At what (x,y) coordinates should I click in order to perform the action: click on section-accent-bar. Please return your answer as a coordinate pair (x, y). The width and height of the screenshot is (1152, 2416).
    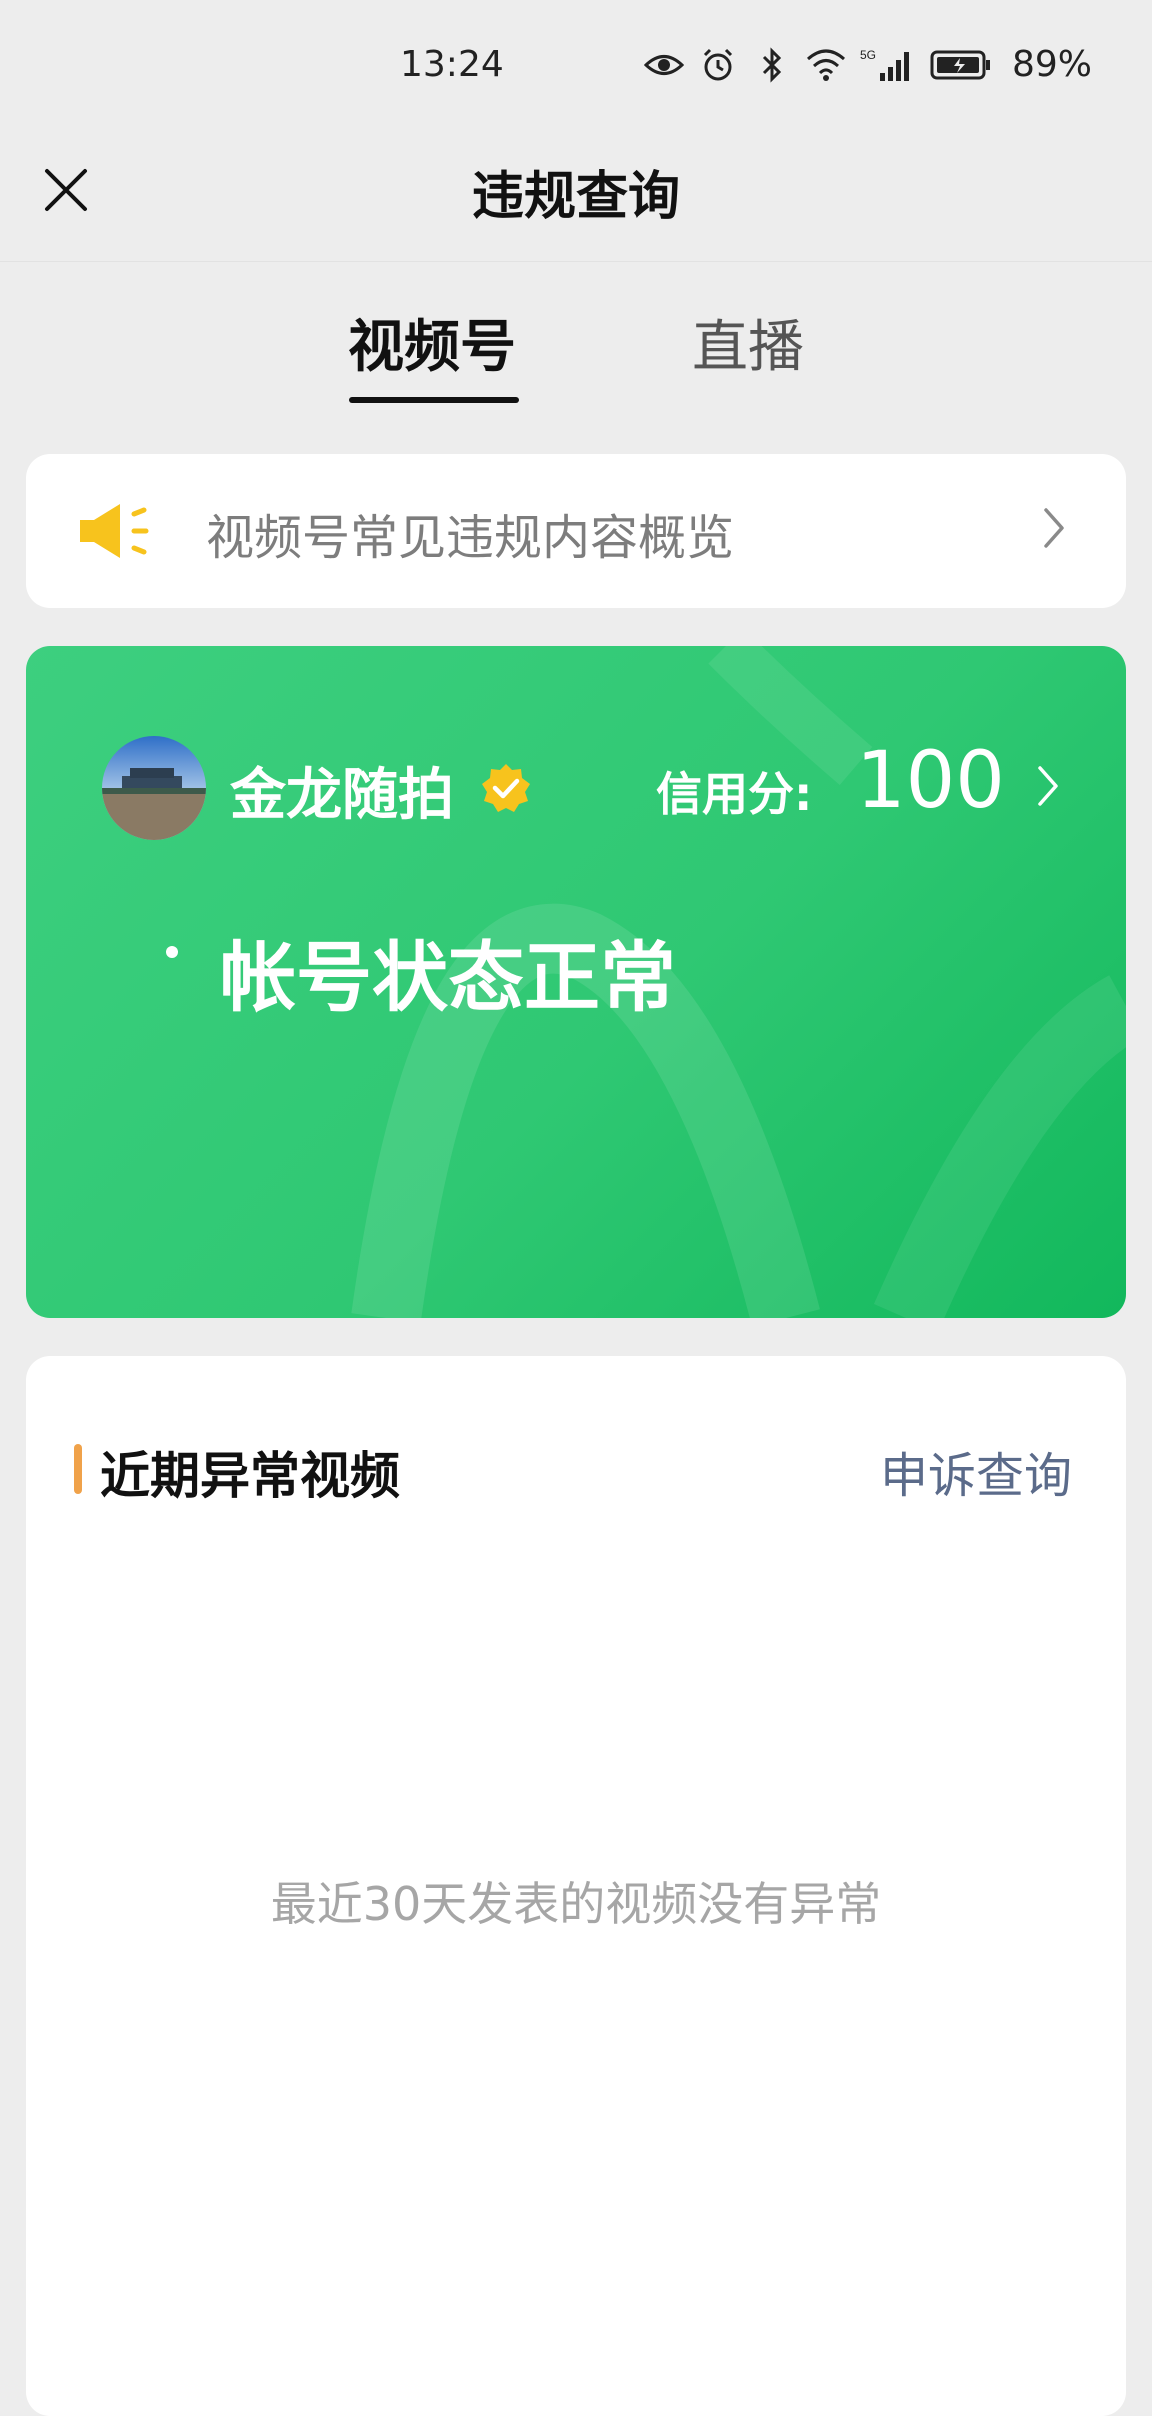
    Looking at the image, I should click on (78, 1469).